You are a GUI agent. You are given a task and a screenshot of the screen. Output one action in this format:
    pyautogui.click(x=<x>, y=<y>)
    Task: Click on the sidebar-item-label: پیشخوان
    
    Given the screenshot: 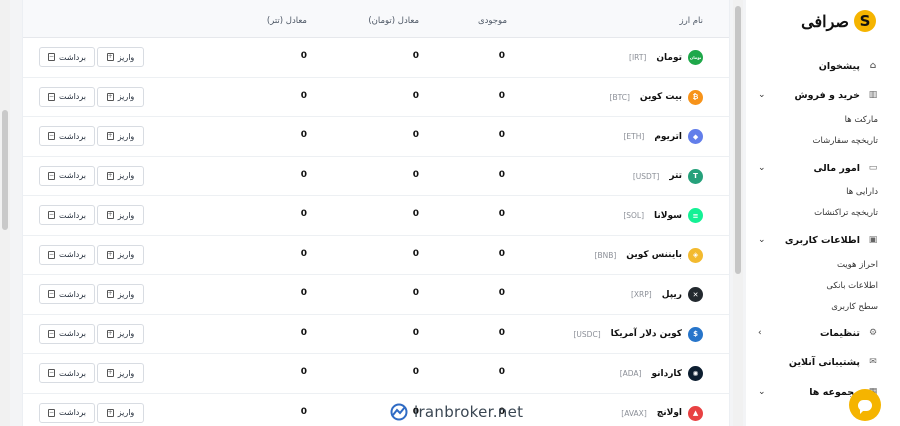 What is the action you would take?
    pyautogui.click(x=839, y=66)
    